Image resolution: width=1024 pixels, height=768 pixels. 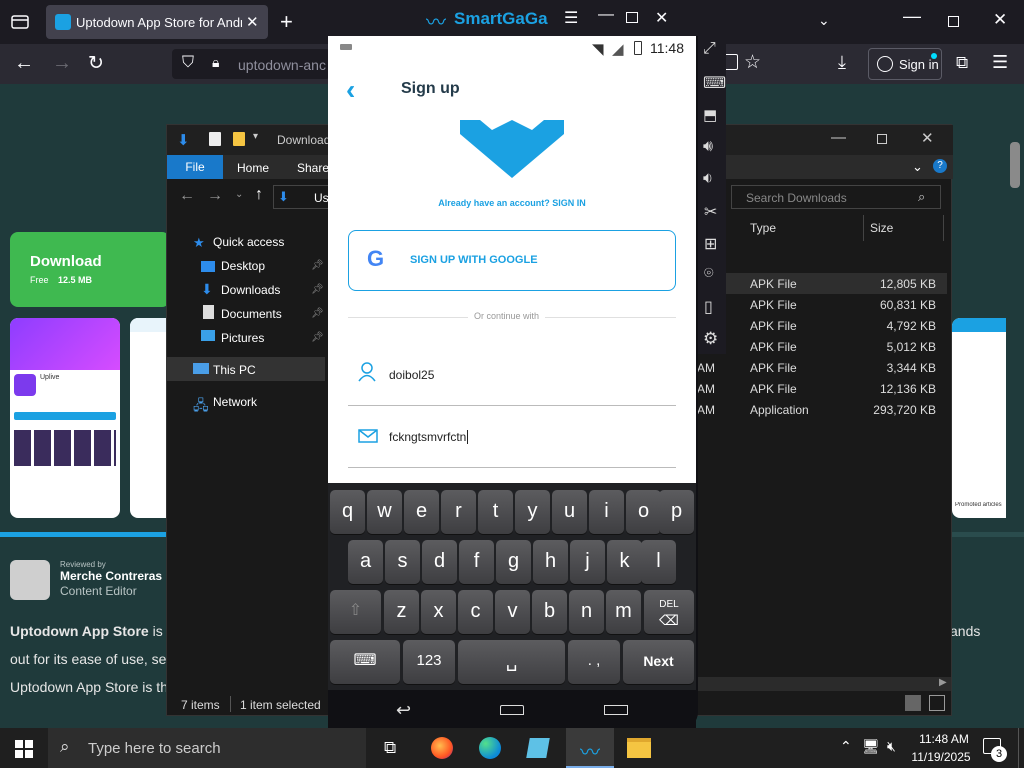 What do you see at coordinates (96, 63) in the screenshot?
I see `reload-icon: ↻` at bounding box center [96, 63].